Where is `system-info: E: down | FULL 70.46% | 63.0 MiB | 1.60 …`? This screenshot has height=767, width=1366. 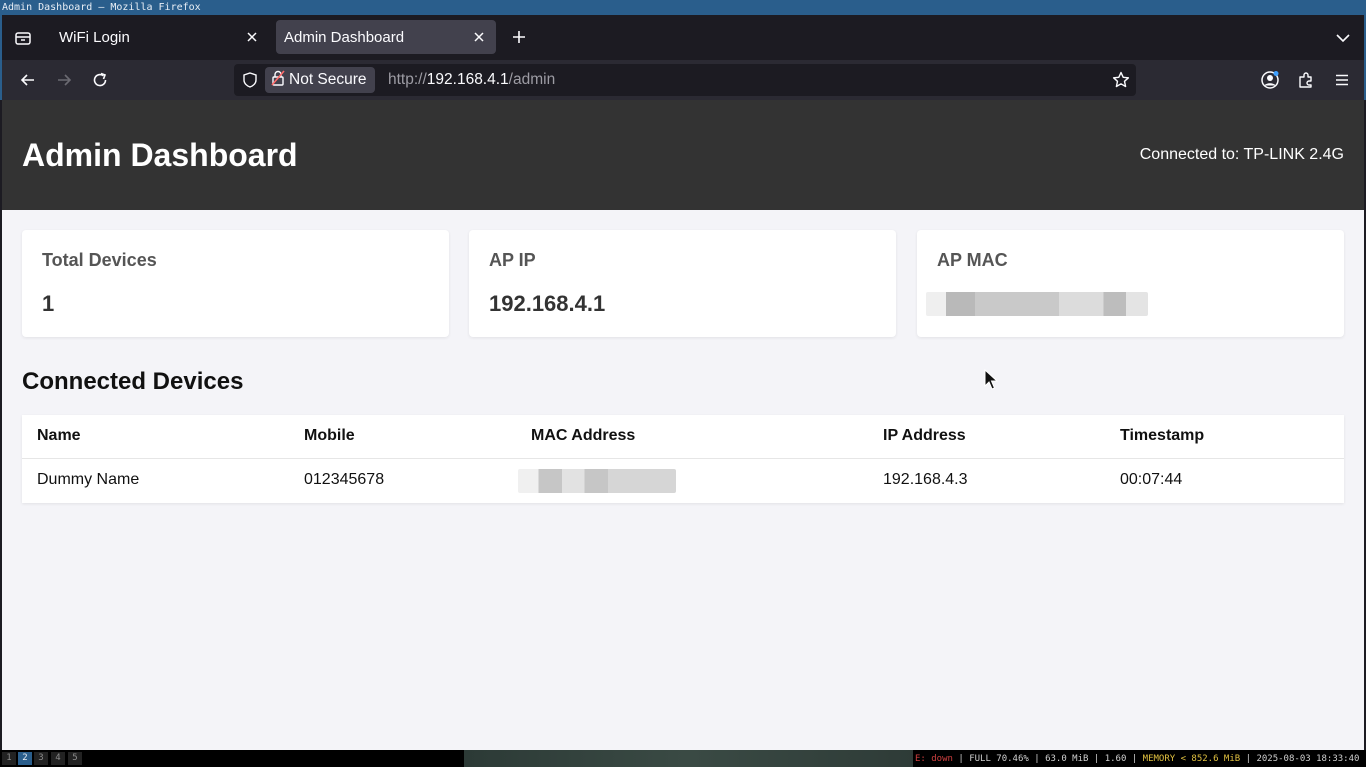
system-info: E: down | FULL 70.46% | 63.0 MiB | 1.60 … is located at coordinates (1137, 759).